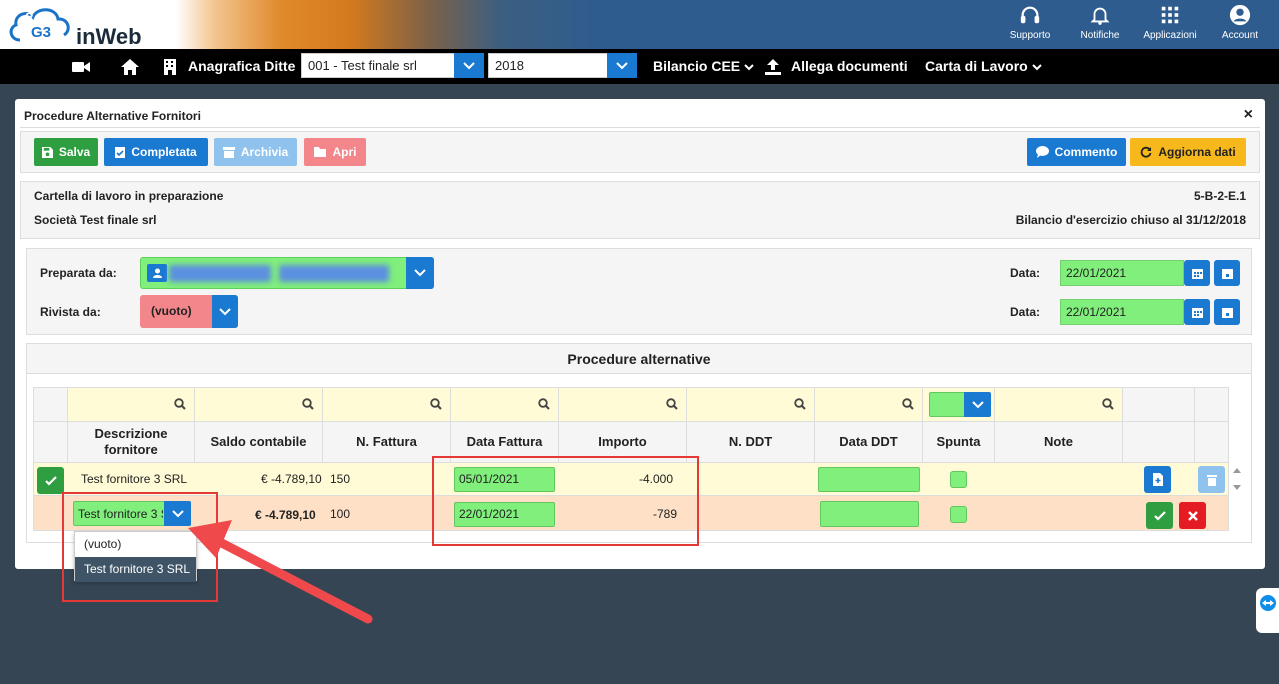 The image size is (1279, 684). Describe the element at coordinates (976, 66) in the screenshot. I see `carta-di-lavoro-label: Carta di Lavoro` at that location.